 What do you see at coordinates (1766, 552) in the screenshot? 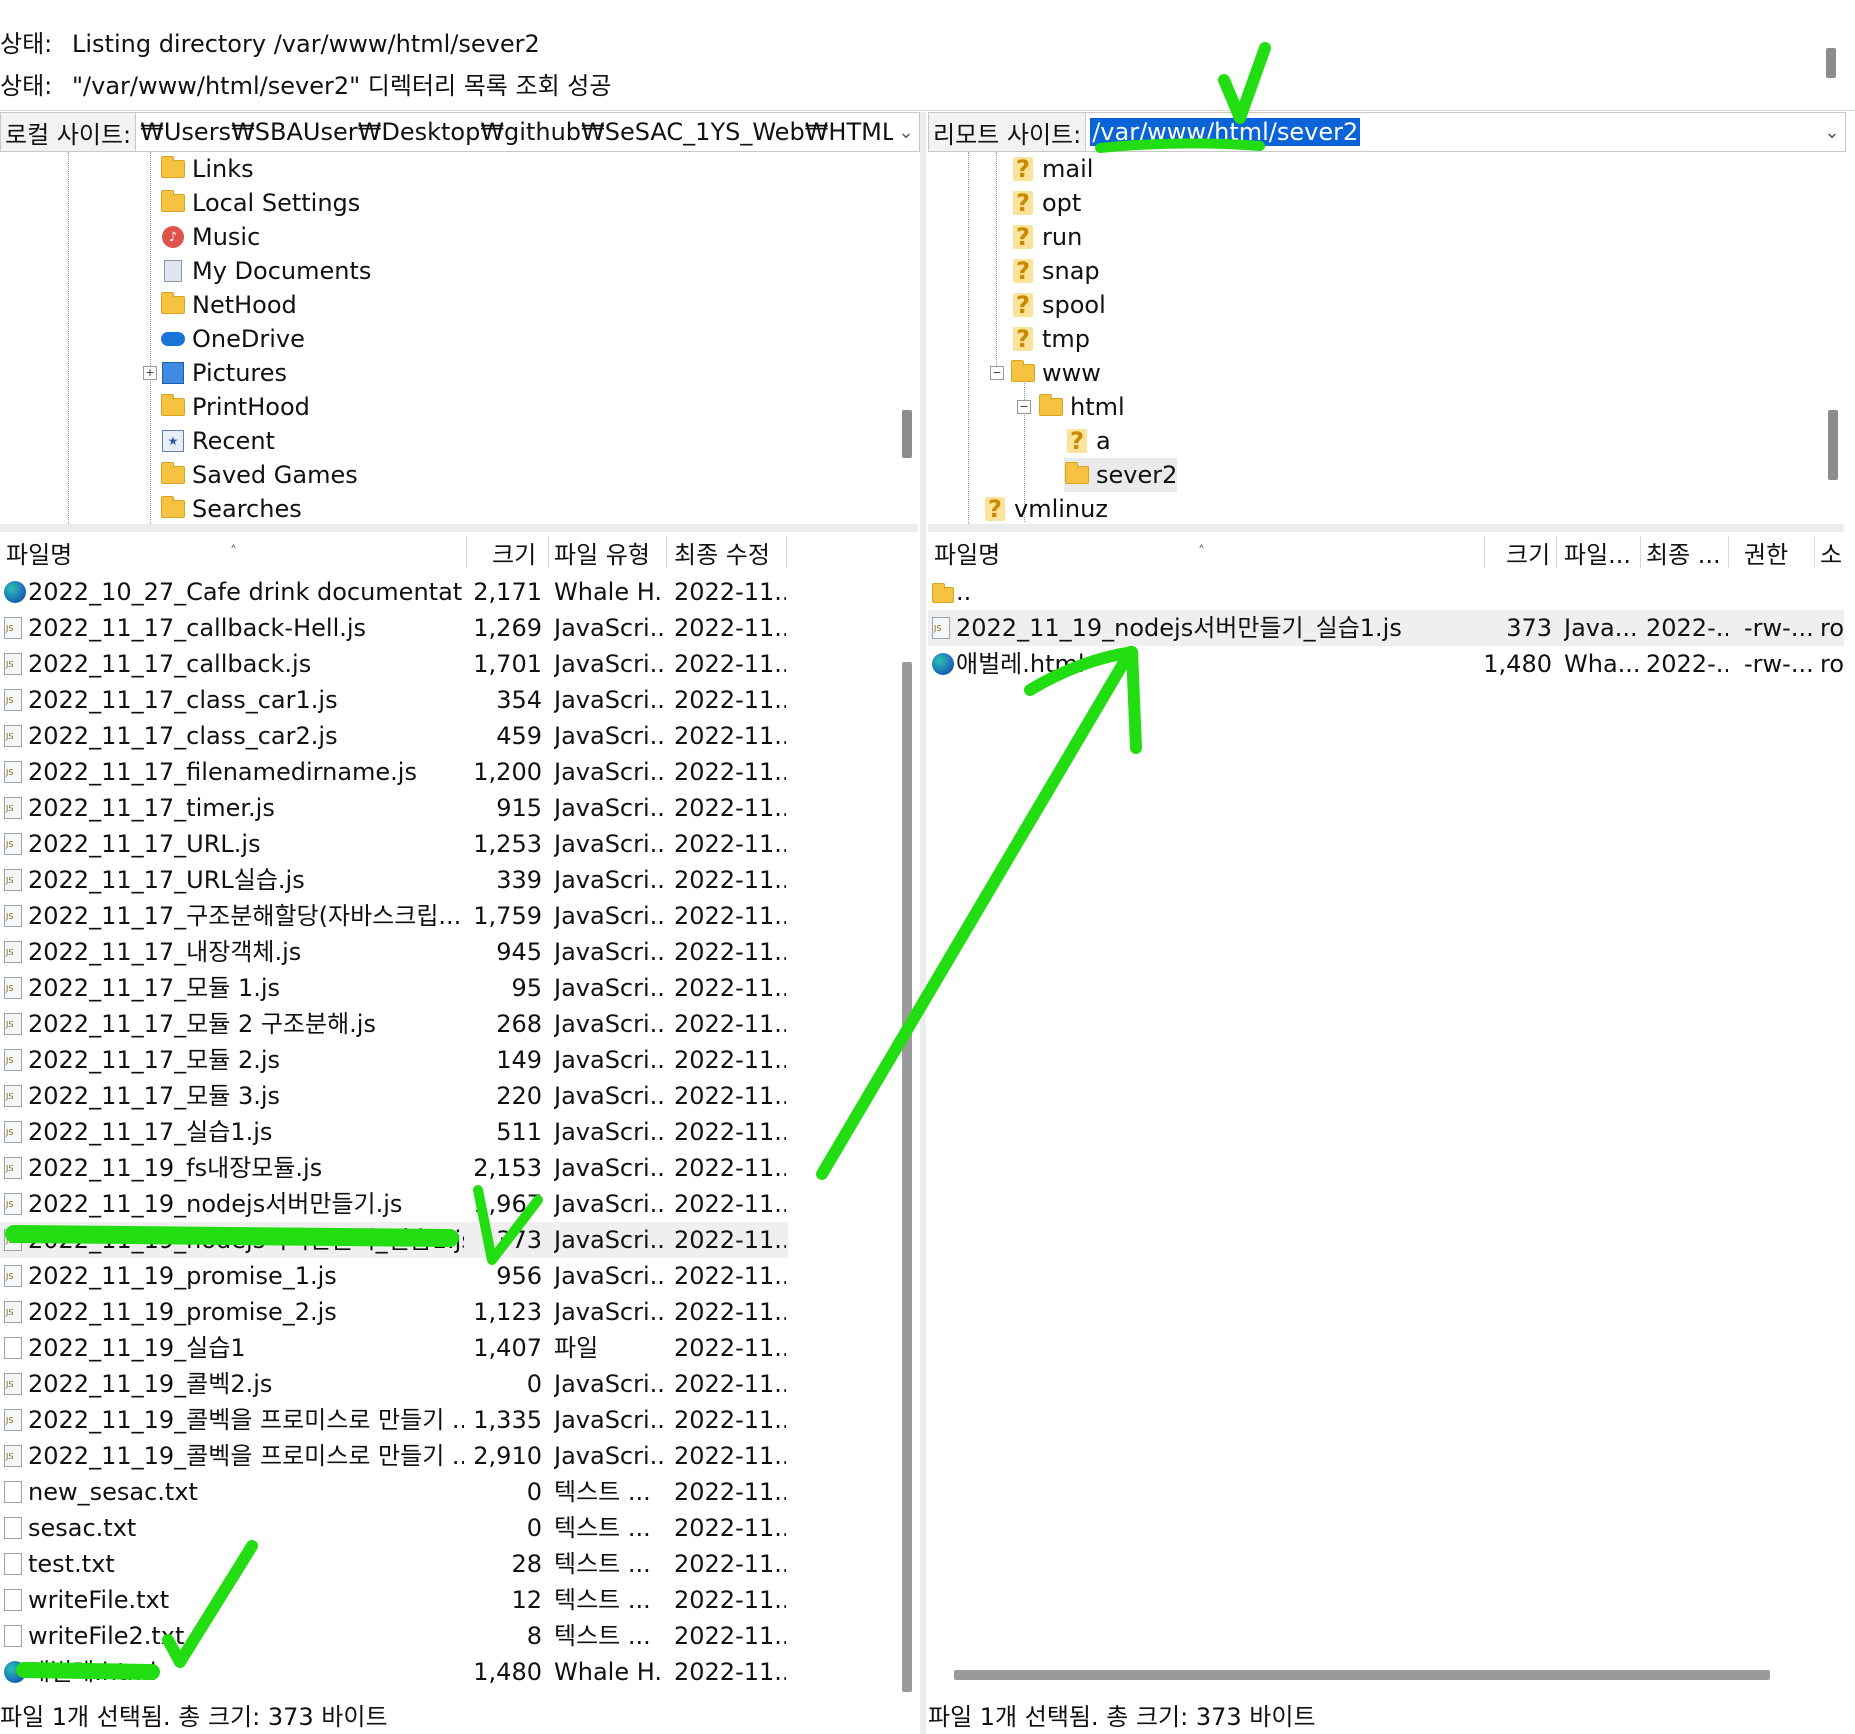
I see `col-header-permissions: 권한` at bounding box center [1766, 552].